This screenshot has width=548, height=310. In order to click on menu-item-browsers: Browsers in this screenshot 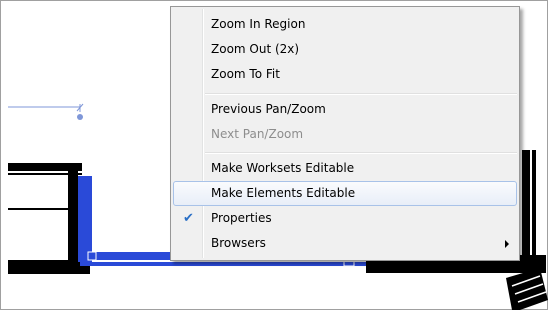, I will do `click(345, 243)`.